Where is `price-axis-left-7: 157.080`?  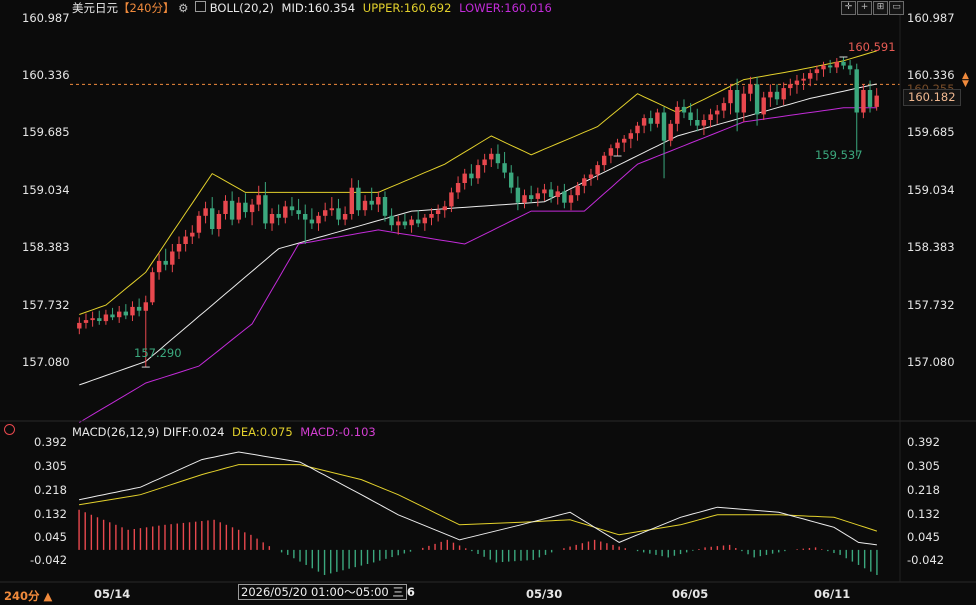
price-axis-left-7: 157.080 is located at coordinates (46, 362).